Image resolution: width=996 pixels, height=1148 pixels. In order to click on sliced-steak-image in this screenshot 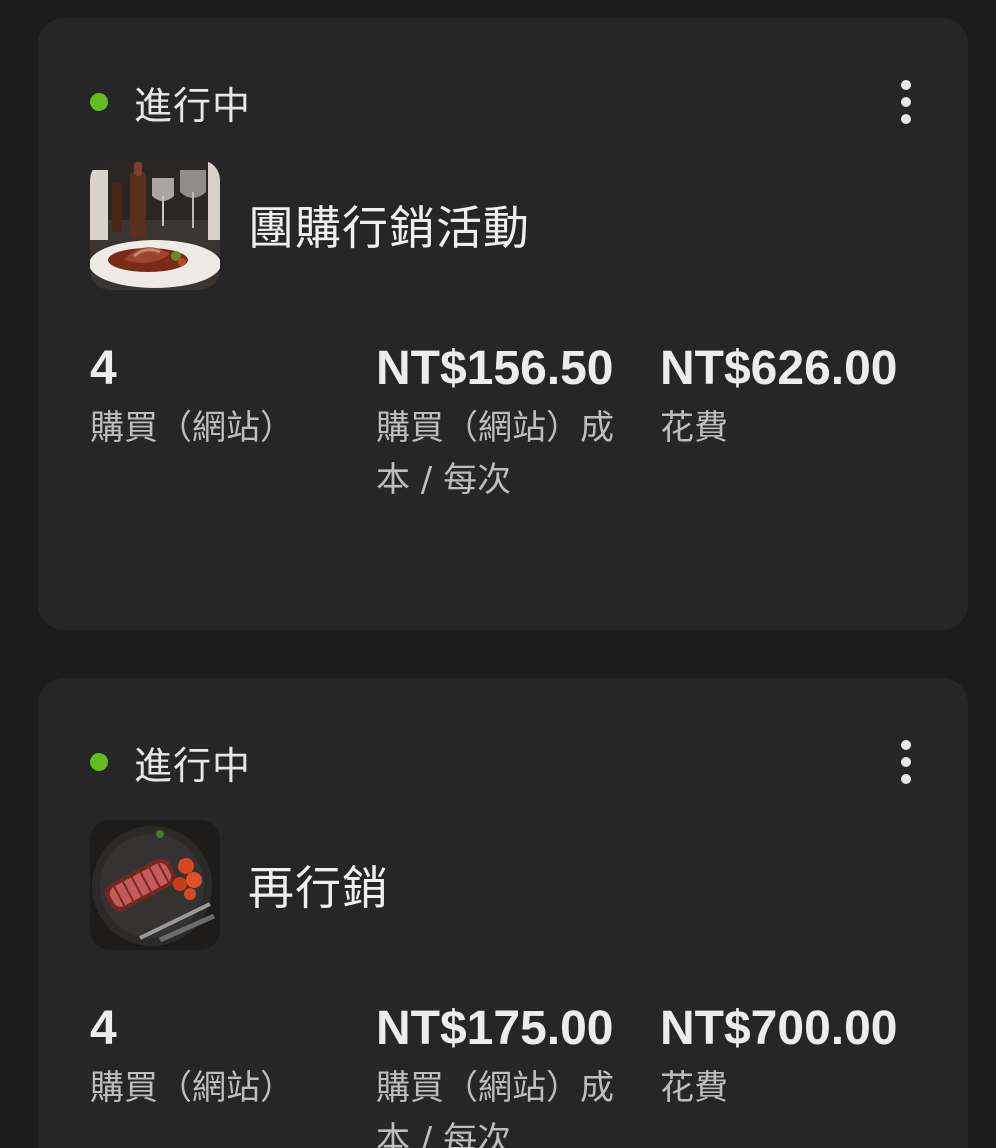, I will do `click(155, 885)`.